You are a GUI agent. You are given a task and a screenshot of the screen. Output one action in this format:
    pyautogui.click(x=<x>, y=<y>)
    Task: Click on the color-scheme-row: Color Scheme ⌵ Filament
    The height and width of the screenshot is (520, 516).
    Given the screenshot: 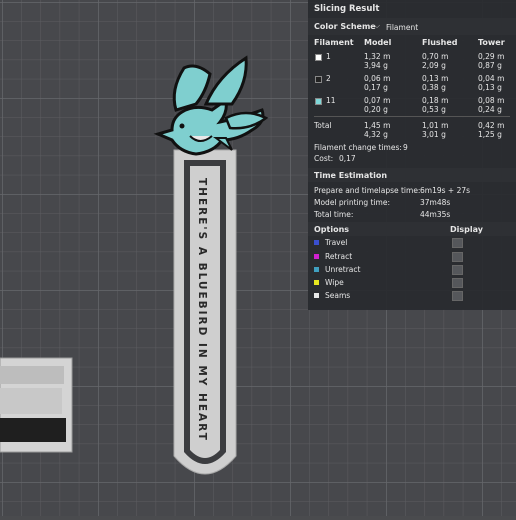 What is the action you would take?
    pyautogui.click(x=412, y=26)
    